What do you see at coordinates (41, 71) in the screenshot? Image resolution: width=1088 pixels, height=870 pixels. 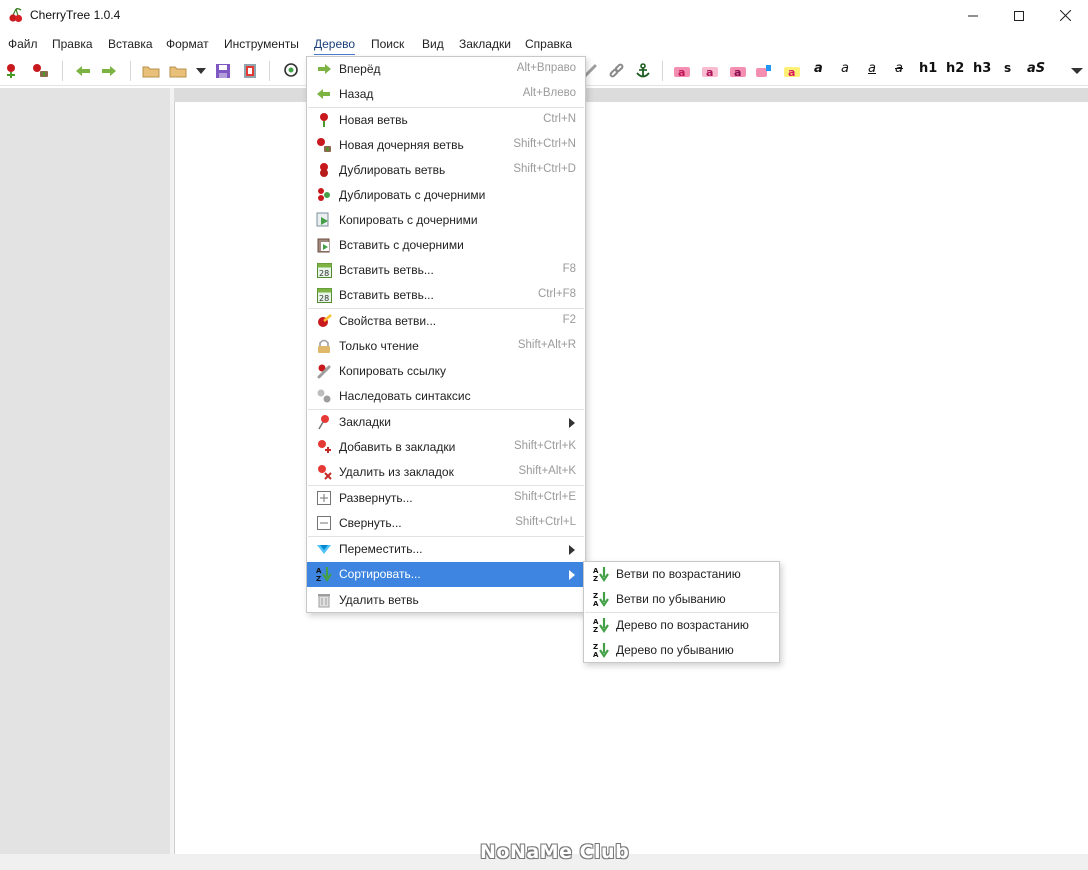 I see `new-child-node-button` at bounding box center [41, 71].